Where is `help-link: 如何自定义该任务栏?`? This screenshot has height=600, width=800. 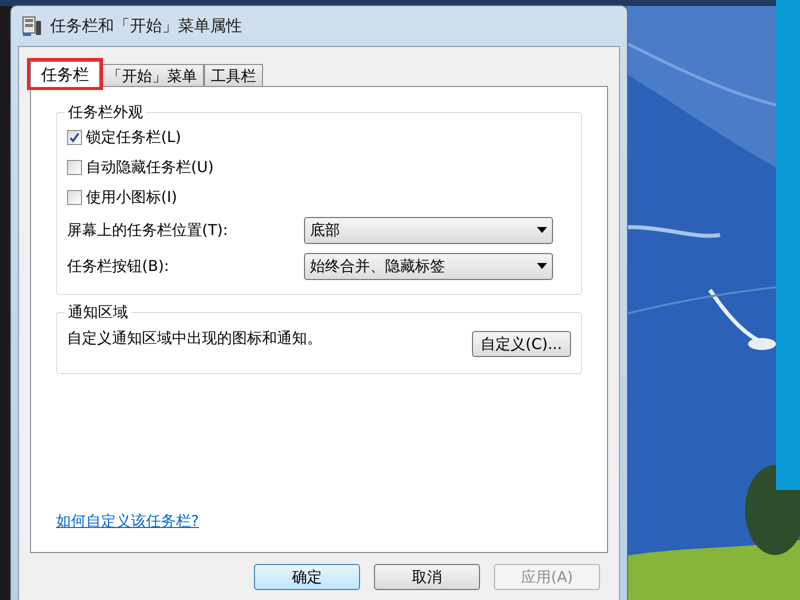
help-link: 如何自定义该任务栏? is located at coordinates (127, 521).